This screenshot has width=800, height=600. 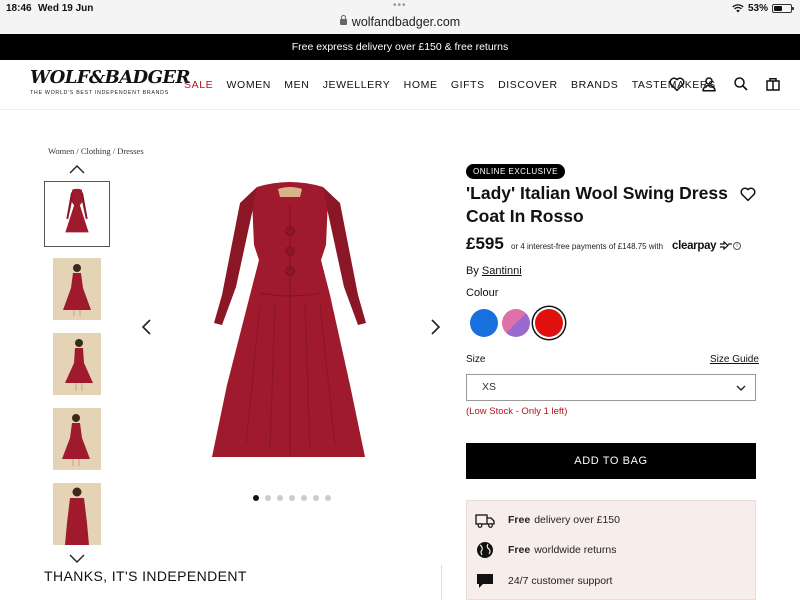 What do you see at coordinates (549, 323) in the screenshot?
I see `colour-swatch-red` at bounding box center [549, 323].